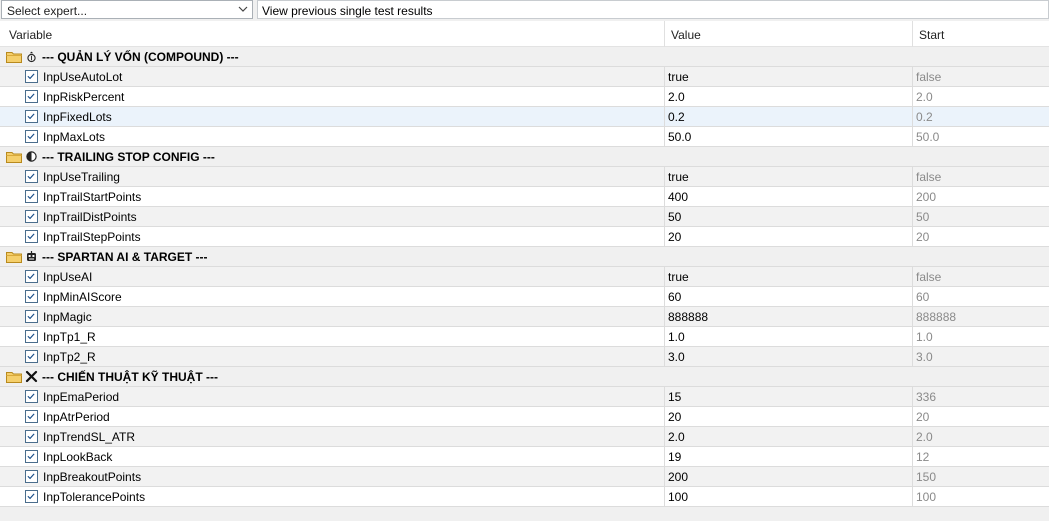  Describe the element at coordinates (926, 397) in the screenshot. I see `parameter-start: 336` at that location.